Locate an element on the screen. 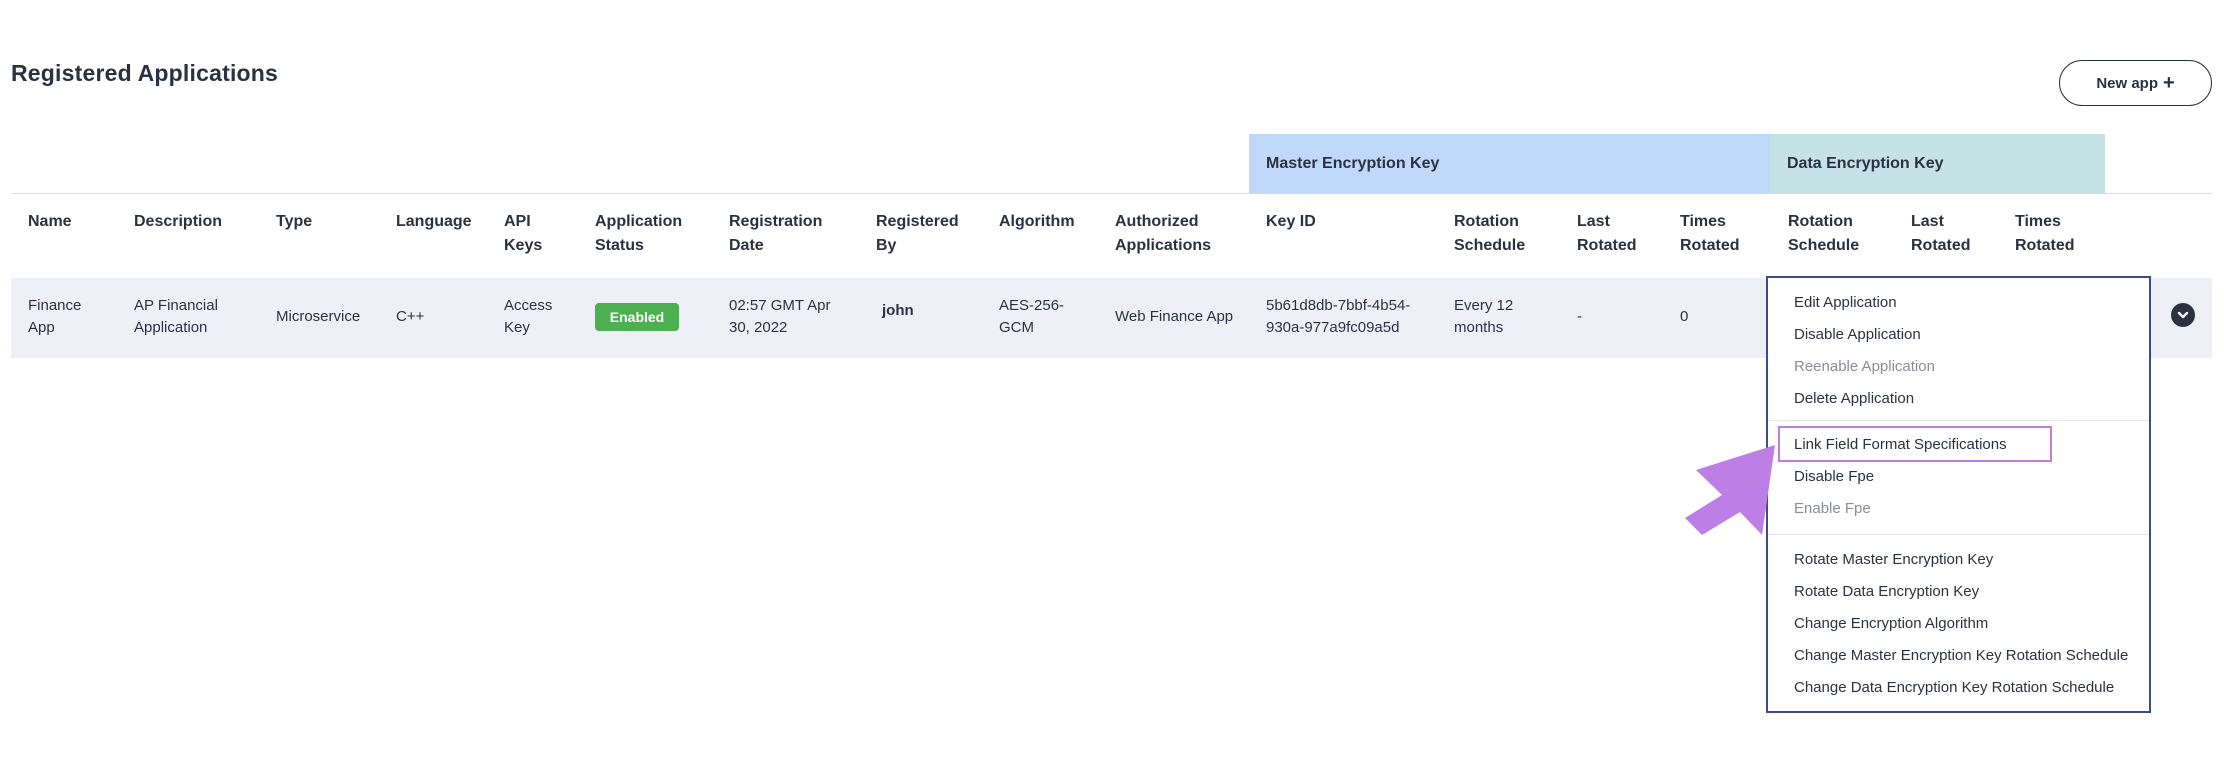 The height and width of the screenshot is (758, 2224). col-header-authorized-applications: Authorized Applications is located at coordinates (1163, 233).